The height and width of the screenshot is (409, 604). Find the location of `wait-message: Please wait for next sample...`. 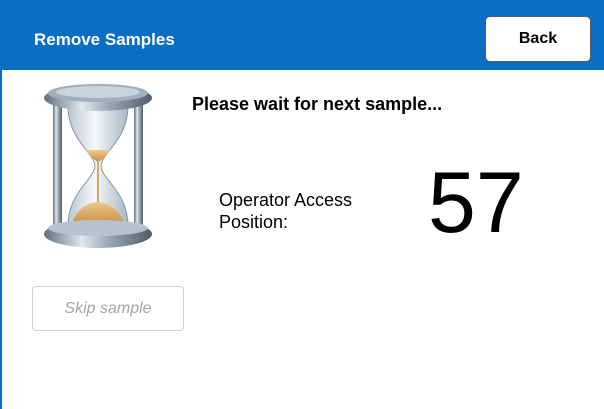

wait-message: Please wait for next sample... is located at coordinates (317, 104).